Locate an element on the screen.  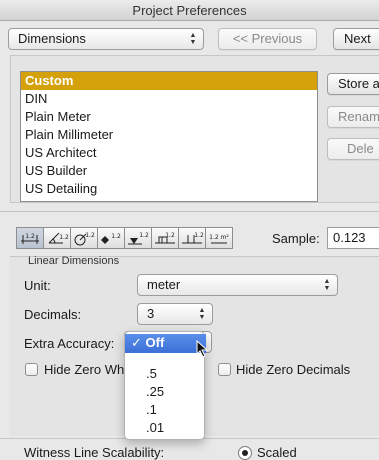
extra-accuracy-menu: ✓ Off .5 .25 .1 .01 is located at coordinates (165, 385).